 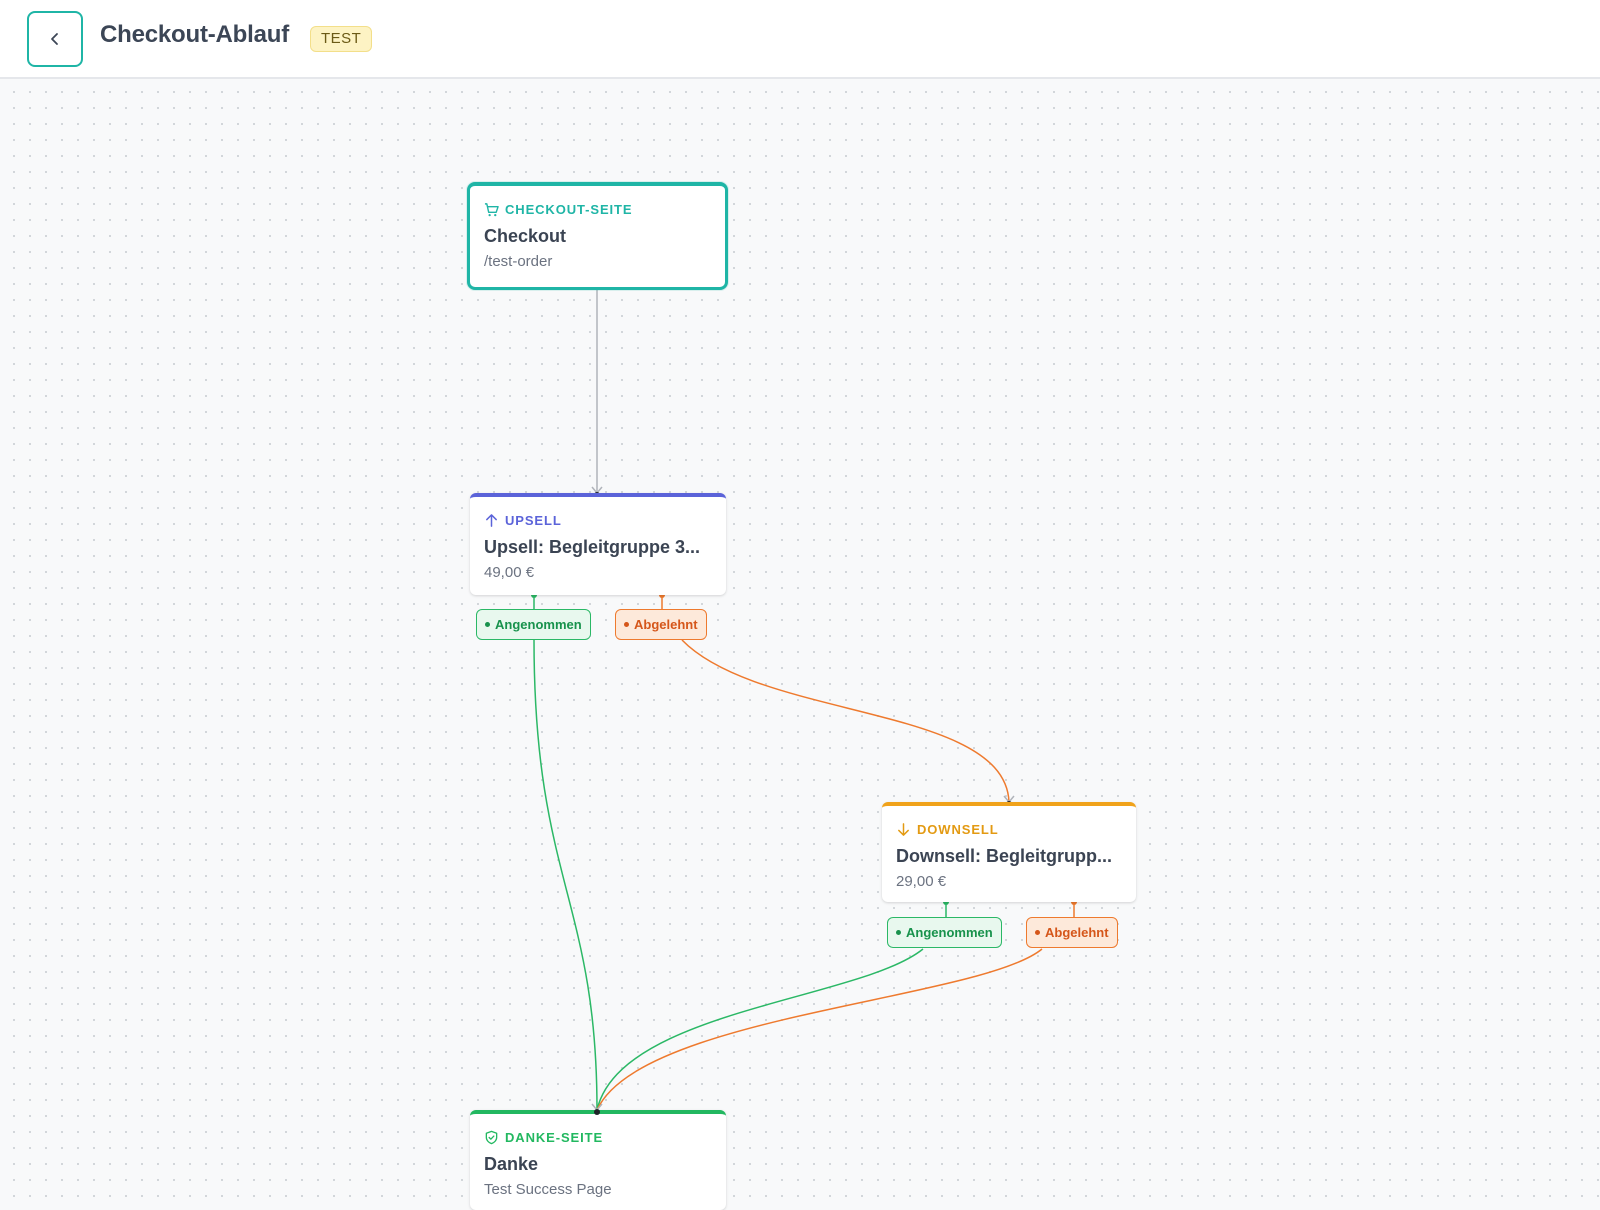 I want to click on node-price: 49,00 €, so click(x=509, y=572).